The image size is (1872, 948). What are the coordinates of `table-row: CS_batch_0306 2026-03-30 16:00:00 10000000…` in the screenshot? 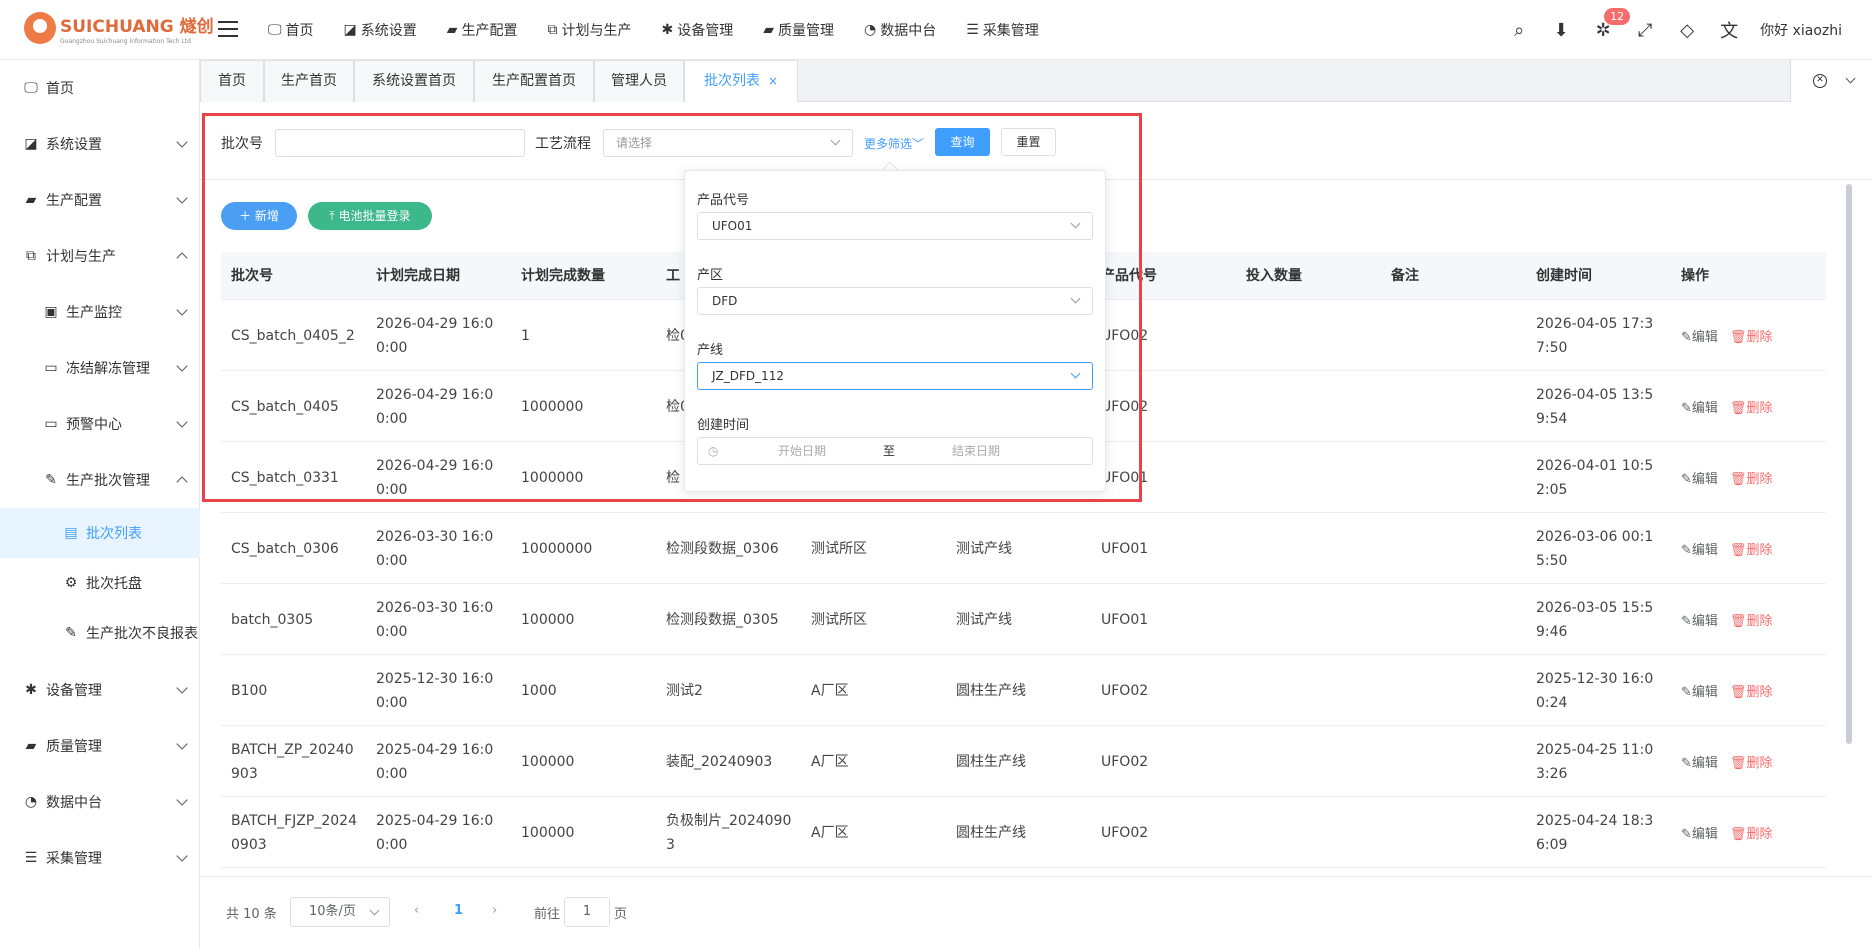 It's located at (1023, 548).